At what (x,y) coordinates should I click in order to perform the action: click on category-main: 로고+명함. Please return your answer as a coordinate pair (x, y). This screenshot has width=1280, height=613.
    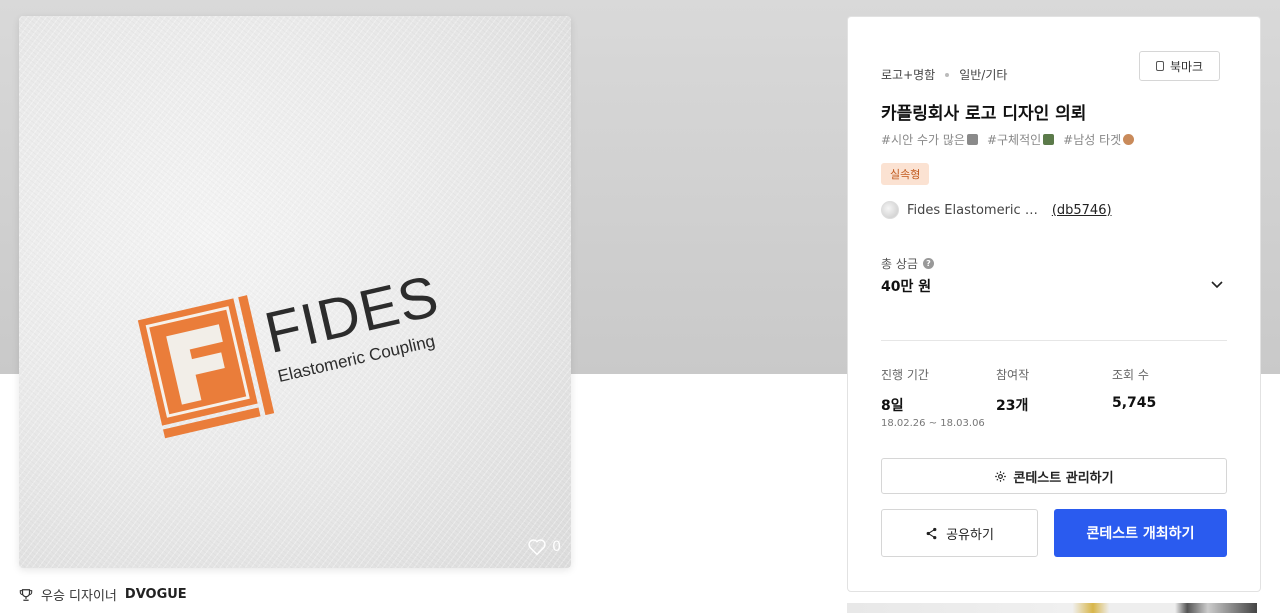
    Looking at the image, I should click on (908, 74).